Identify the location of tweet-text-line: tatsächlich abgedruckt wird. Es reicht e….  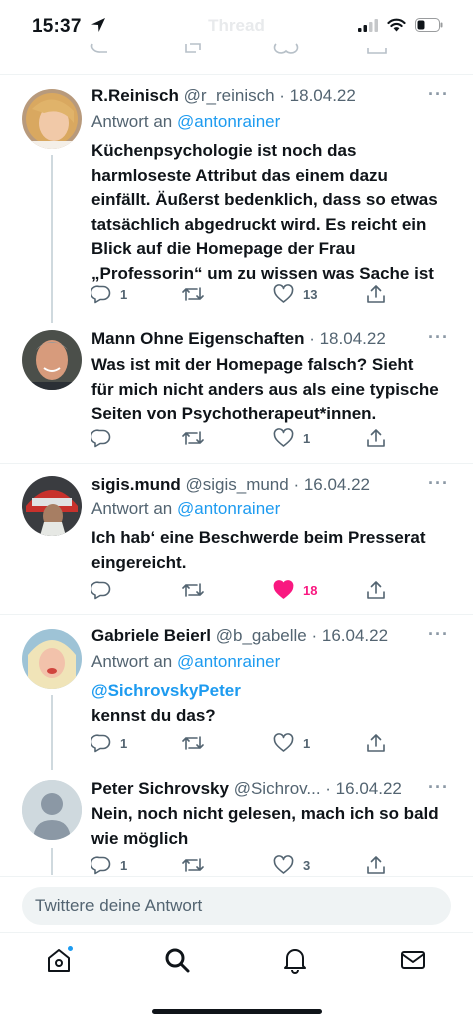
(259, 224).